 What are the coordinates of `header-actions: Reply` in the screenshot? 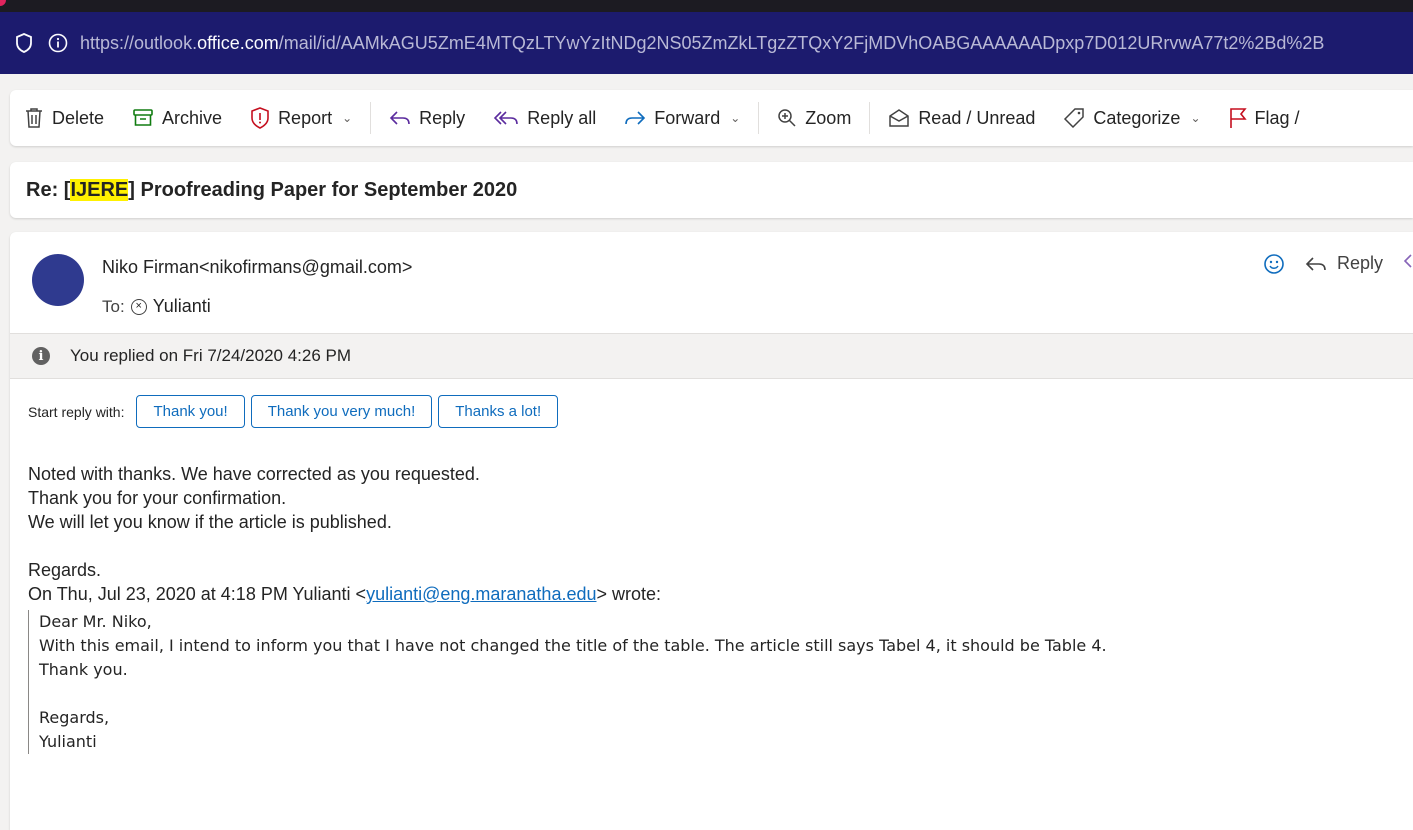 It's located at (1338, 263).